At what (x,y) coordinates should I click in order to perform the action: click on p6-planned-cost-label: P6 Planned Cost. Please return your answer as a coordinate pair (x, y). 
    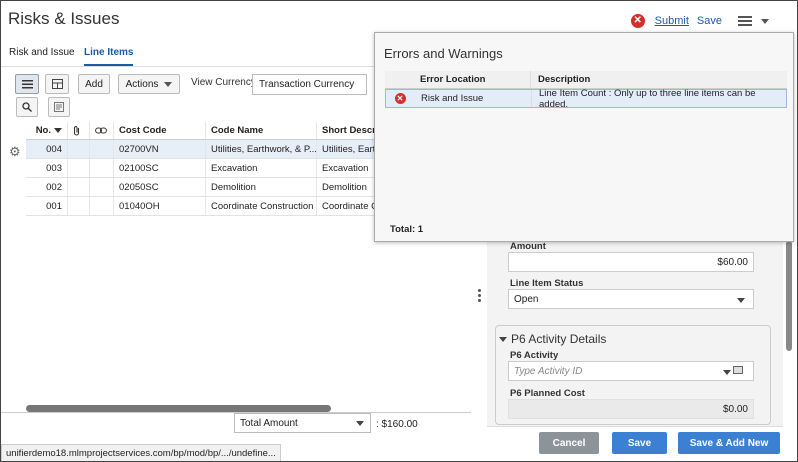
    Looking at the image, I should click on (547, 393).